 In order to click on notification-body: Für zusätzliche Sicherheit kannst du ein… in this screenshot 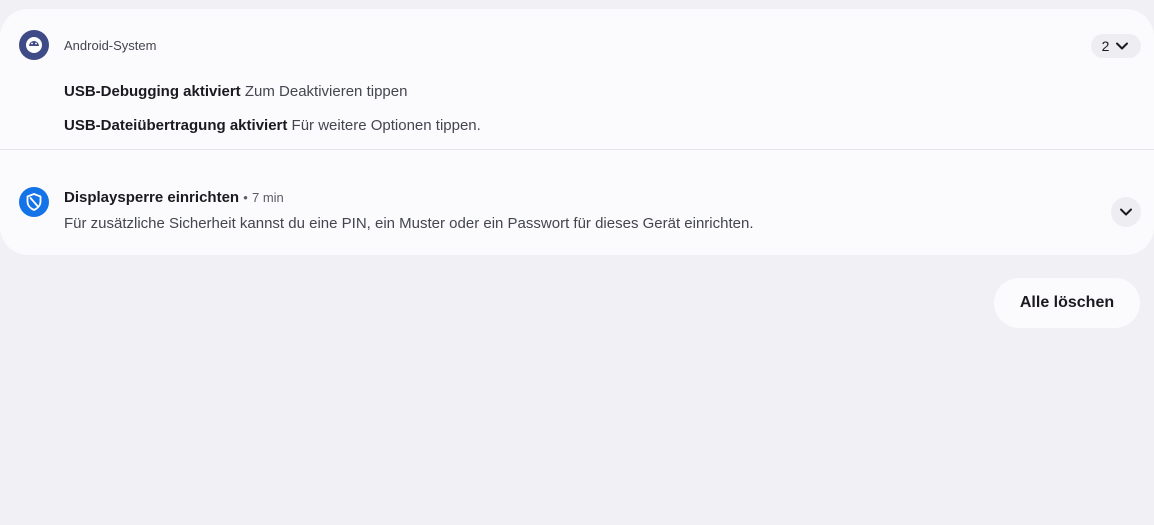, I will do `click(409, 223)`.